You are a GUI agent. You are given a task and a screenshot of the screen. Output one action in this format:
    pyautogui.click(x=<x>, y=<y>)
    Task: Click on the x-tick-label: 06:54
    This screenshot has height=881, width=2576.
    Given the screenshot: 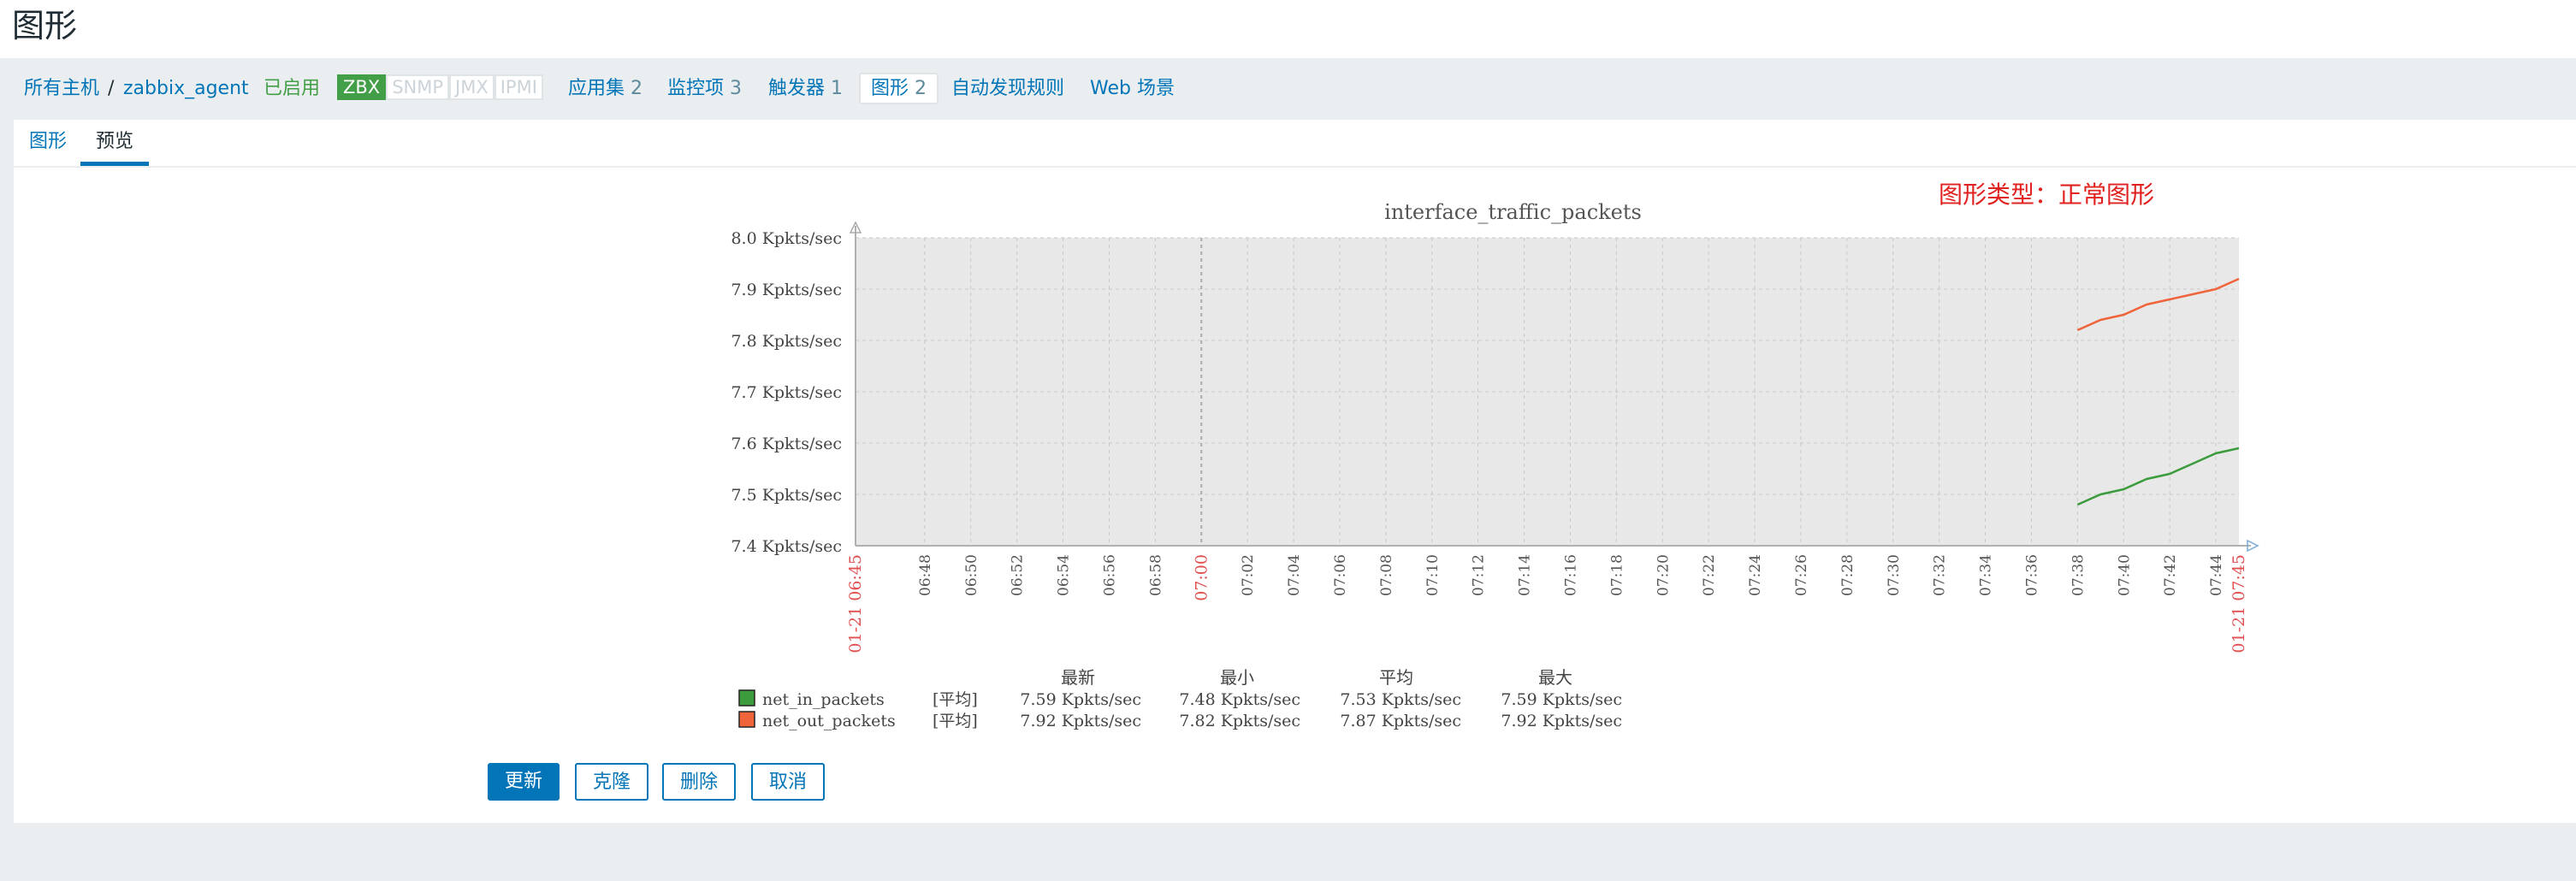 What is the action you would take?
    pyautogui.click(x=1064, y=575)
    